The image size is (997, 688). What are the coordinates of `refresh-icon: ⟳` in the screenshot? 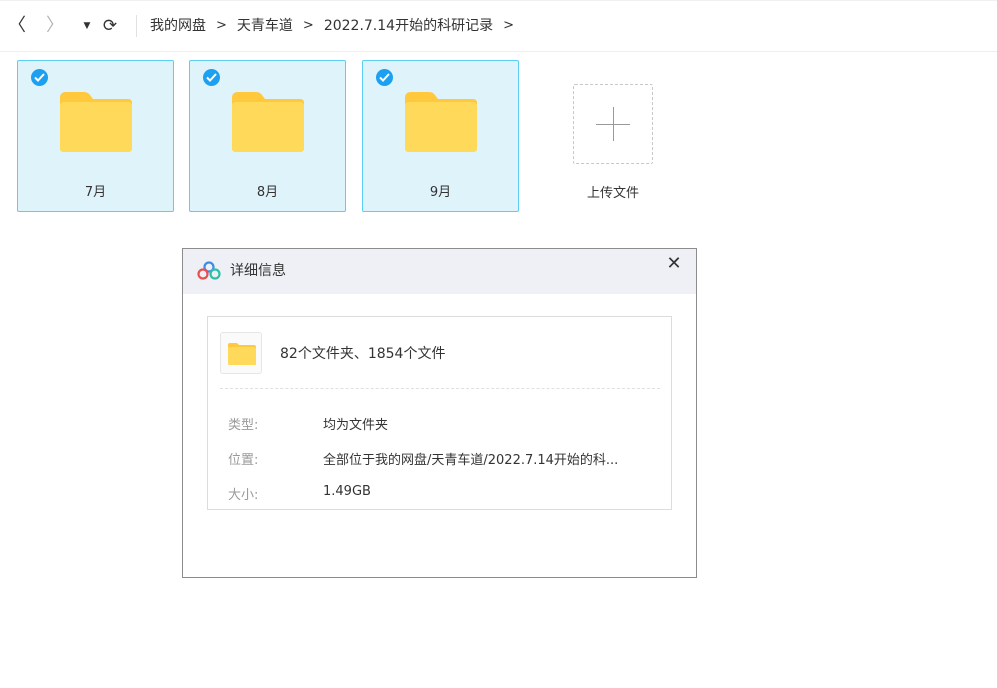 It's located at (110, 26).